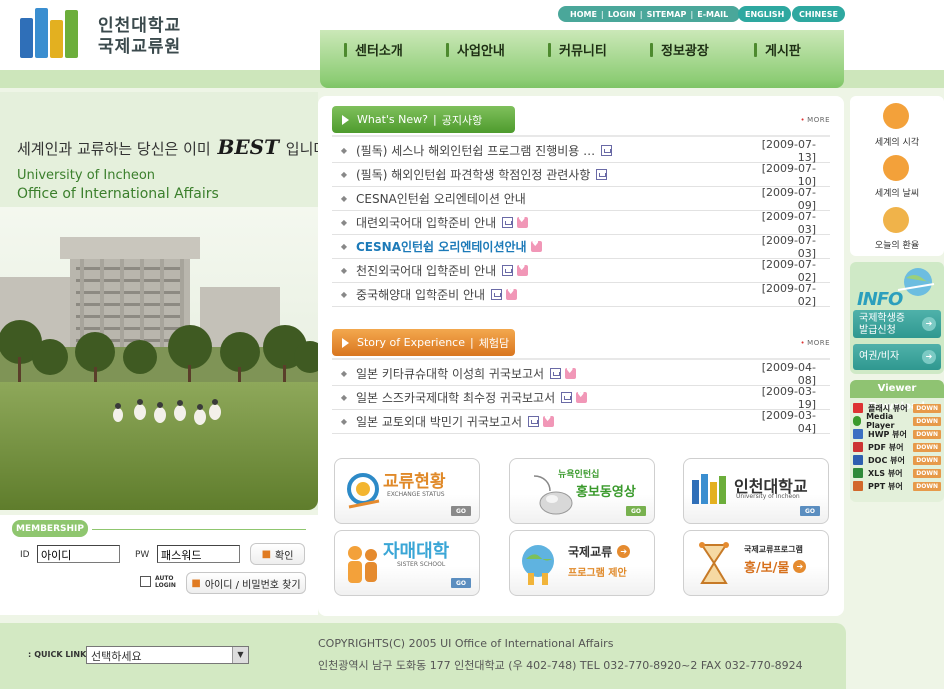 Image resolution: width=944 pixels, height=689 pixels. Describe the element at coordinates (897, 357) in the screenshot. I see `passport-visa-button: 여권/비자 ➔` at that location.